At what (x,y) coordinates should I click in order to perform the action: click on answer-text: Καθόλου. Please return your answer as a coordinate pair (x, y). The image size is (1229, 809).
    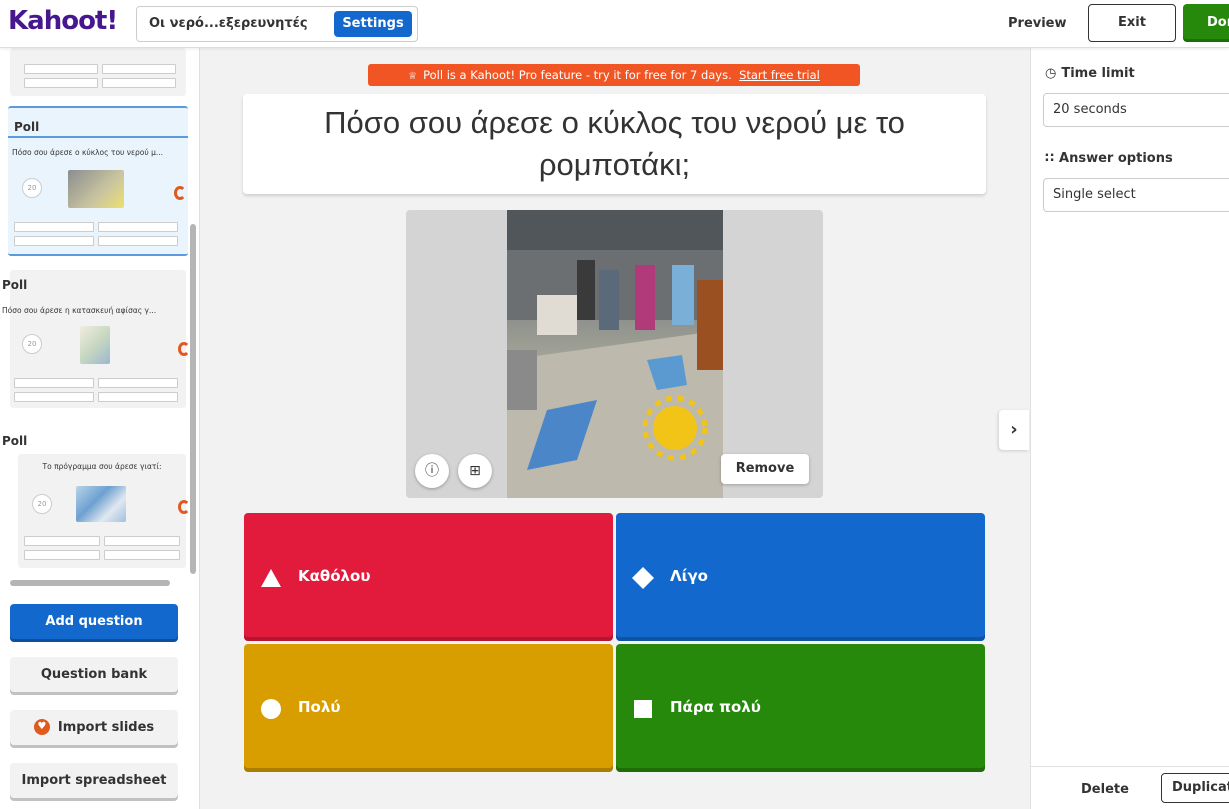
    Looking at the image, I should click on (334, 576).